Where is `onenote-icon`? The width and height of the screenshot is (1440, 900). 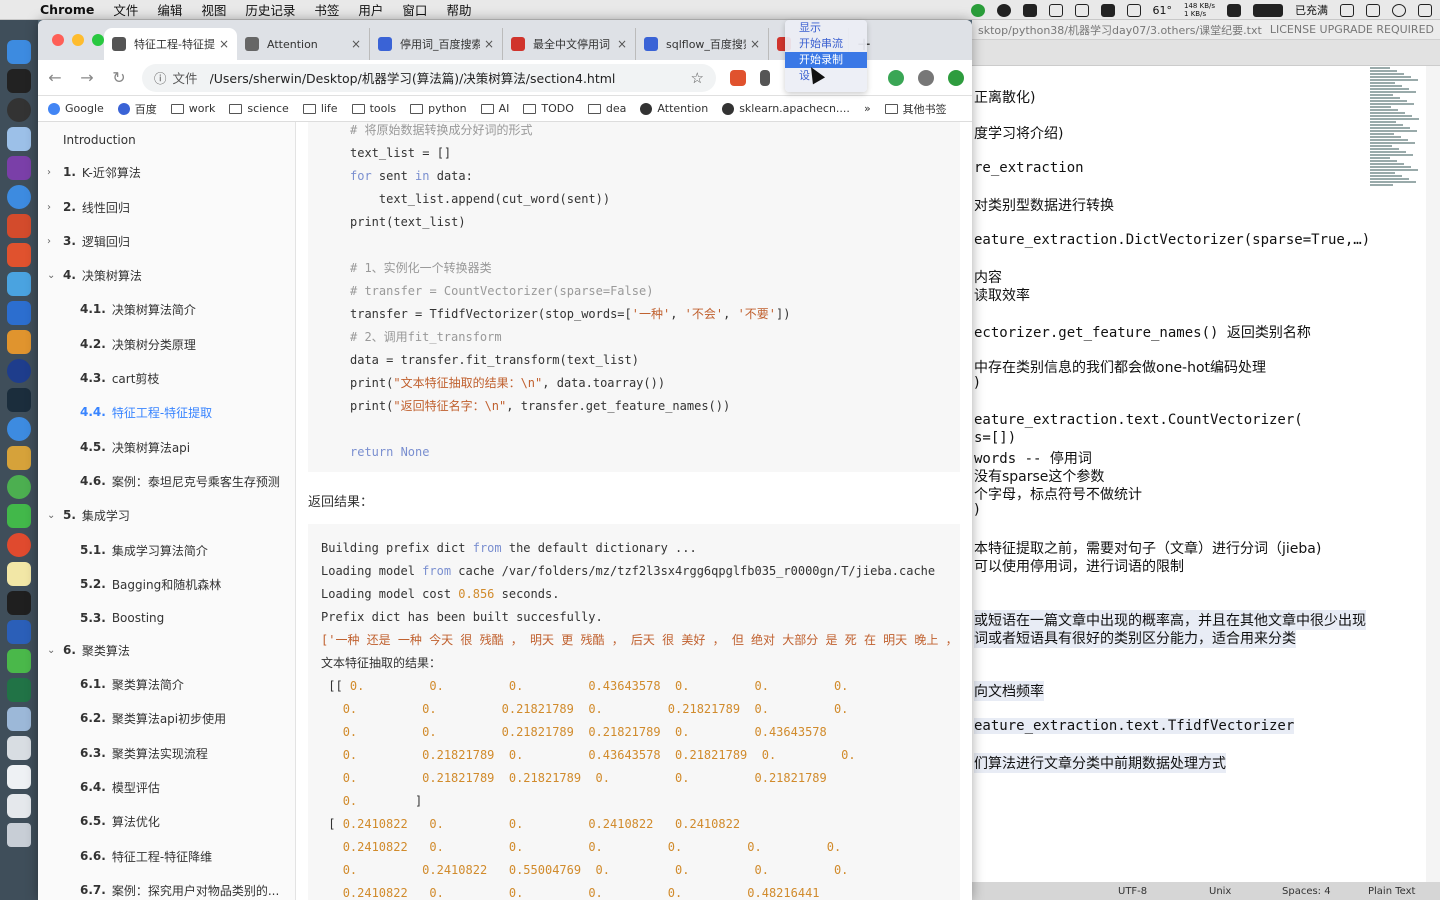
onenote-icon is located at coordinates (19, 168).